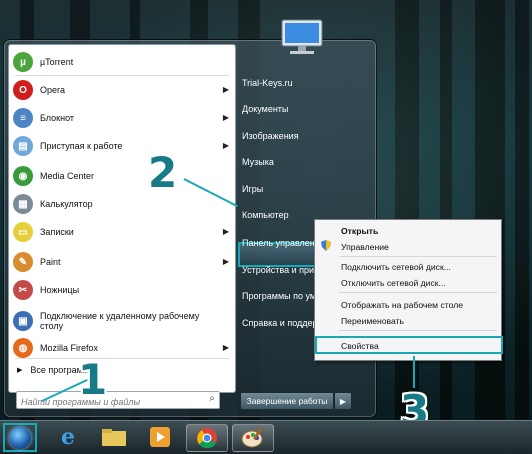 The height and width of the screenshot is (454, 532). Describe the element at coordinates (81, 146) in the screenshot. I see `program-label: Приступая к работе` at that location.